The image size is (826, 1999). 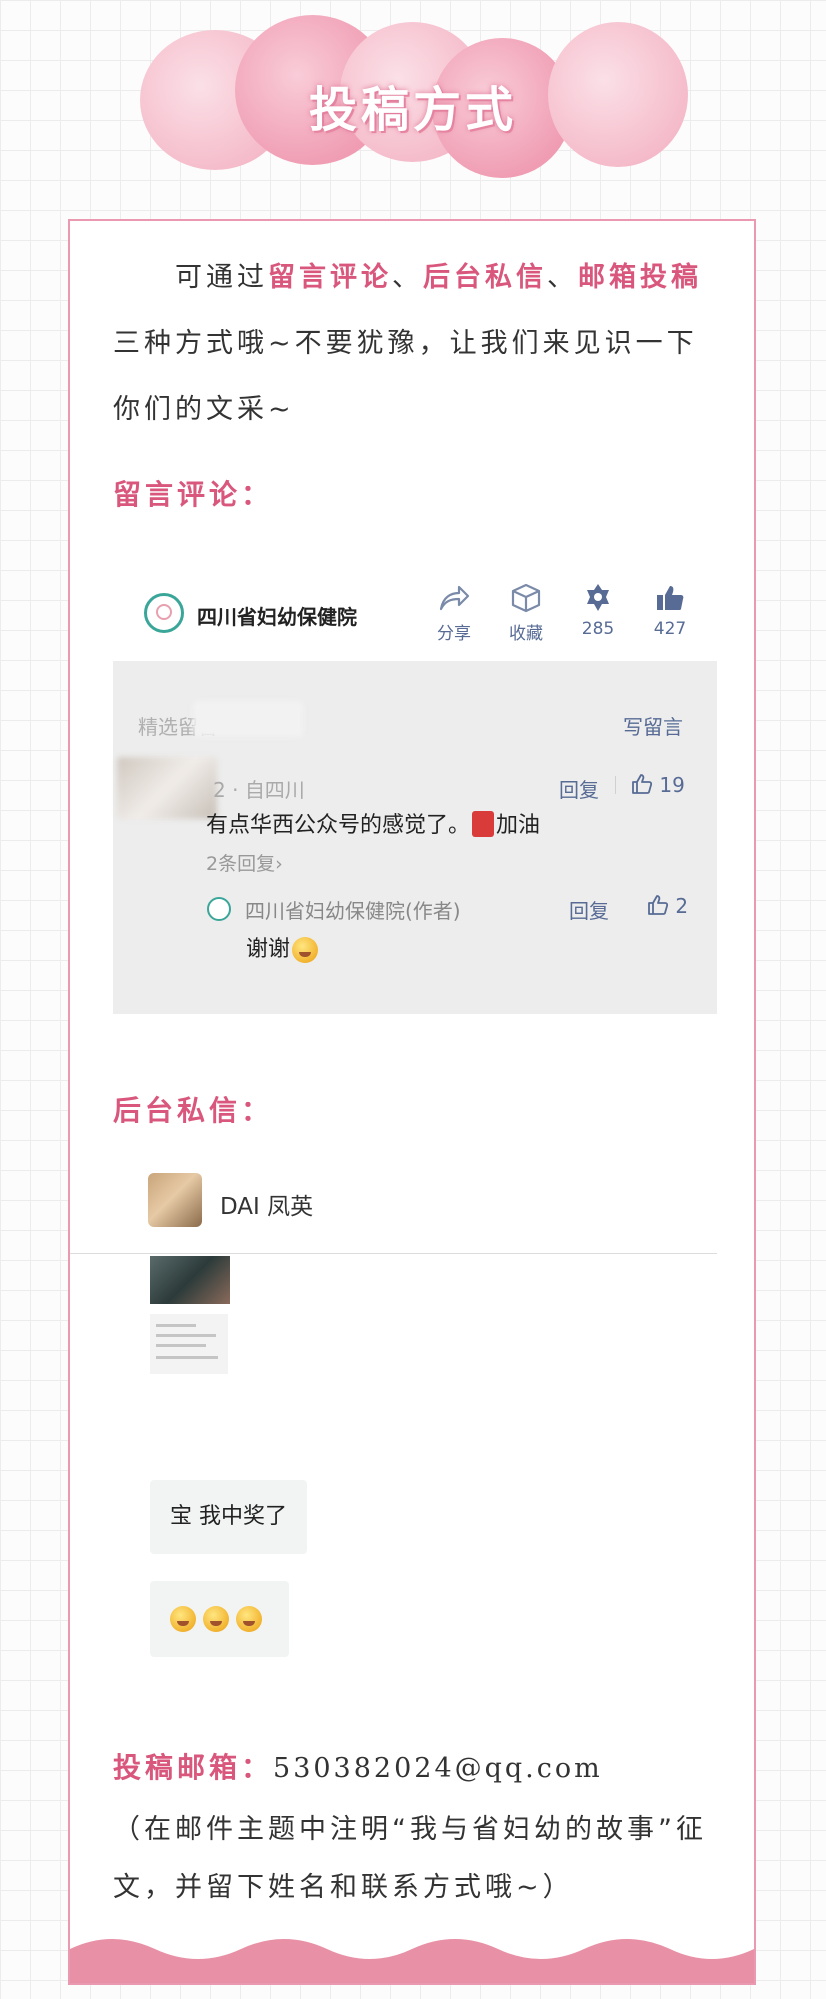 I want to click on write-comment-link: 写留言, so click(x=653, y=725).